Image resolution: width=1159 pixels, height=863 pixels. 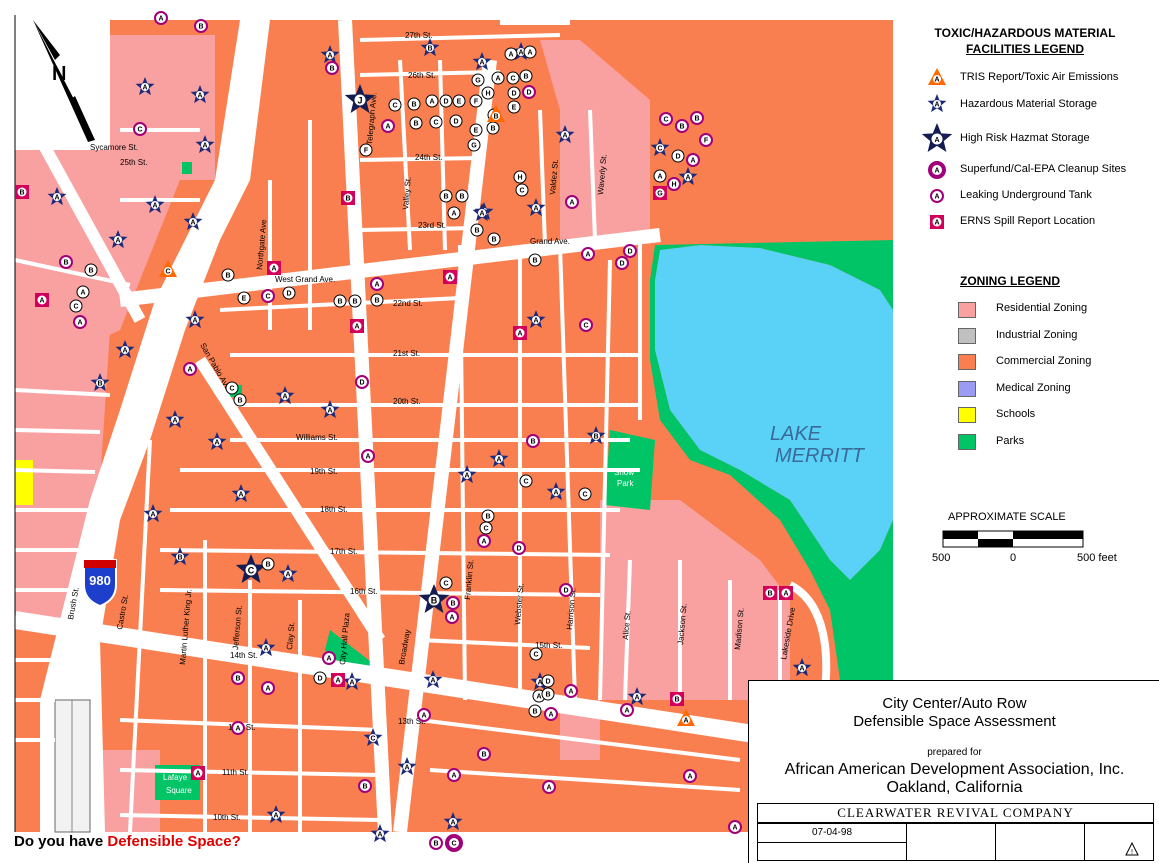 What do you see at coordinates (1042, 308) in the screenshot?
I see `zoning-legend-item-label: Residential Zoning` at bounding box center [1042, 308].